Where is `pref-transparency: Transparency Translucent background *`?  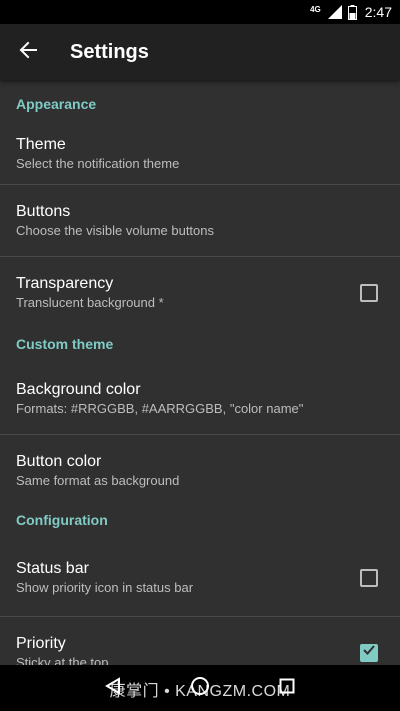 pref-transparency: Transparency Translucent background * is located at coordinates (200, 292).